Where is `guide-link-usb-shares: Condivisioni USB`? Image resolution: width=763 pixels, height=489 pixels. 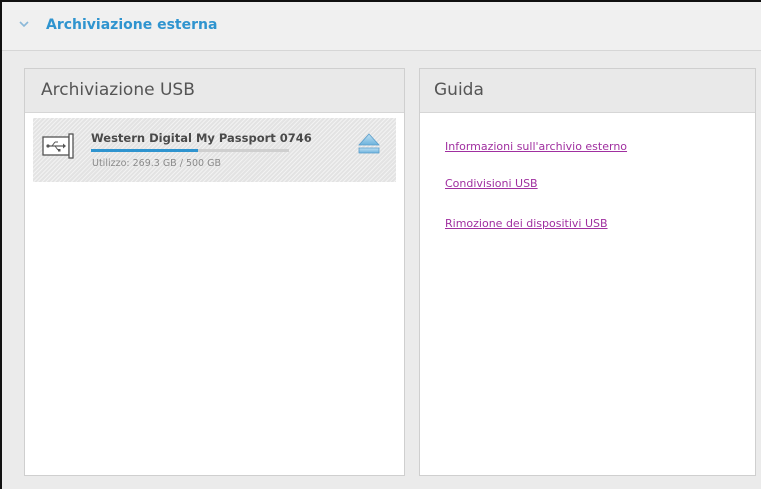
guide-link-usb-shares: Condivisioni USB is located at coordinates (491, 183).